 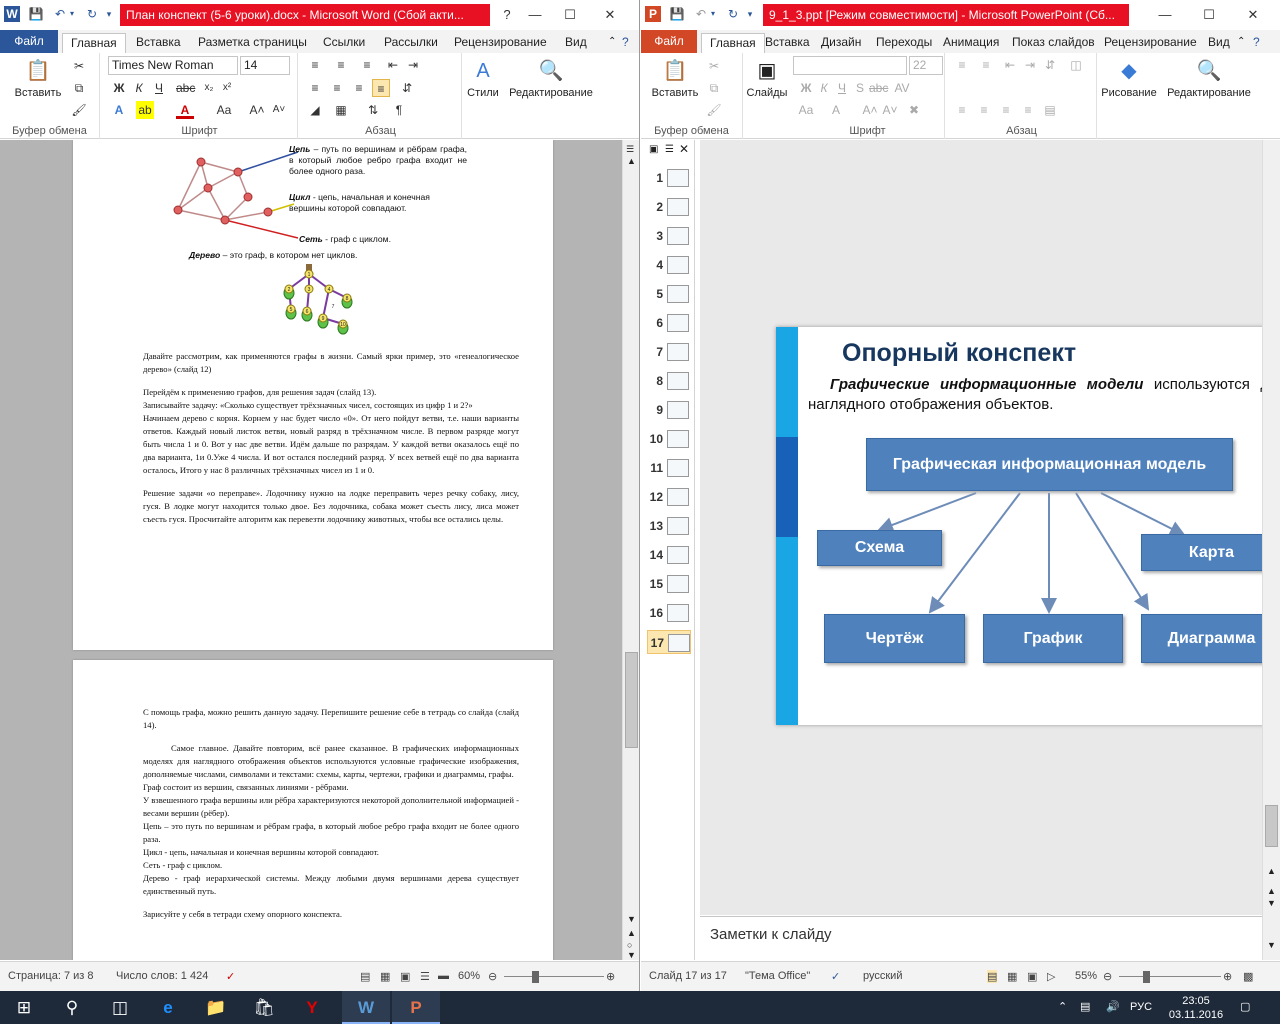 I want to click on volume-icon: 🔊, so click(x=1113, y=1007).